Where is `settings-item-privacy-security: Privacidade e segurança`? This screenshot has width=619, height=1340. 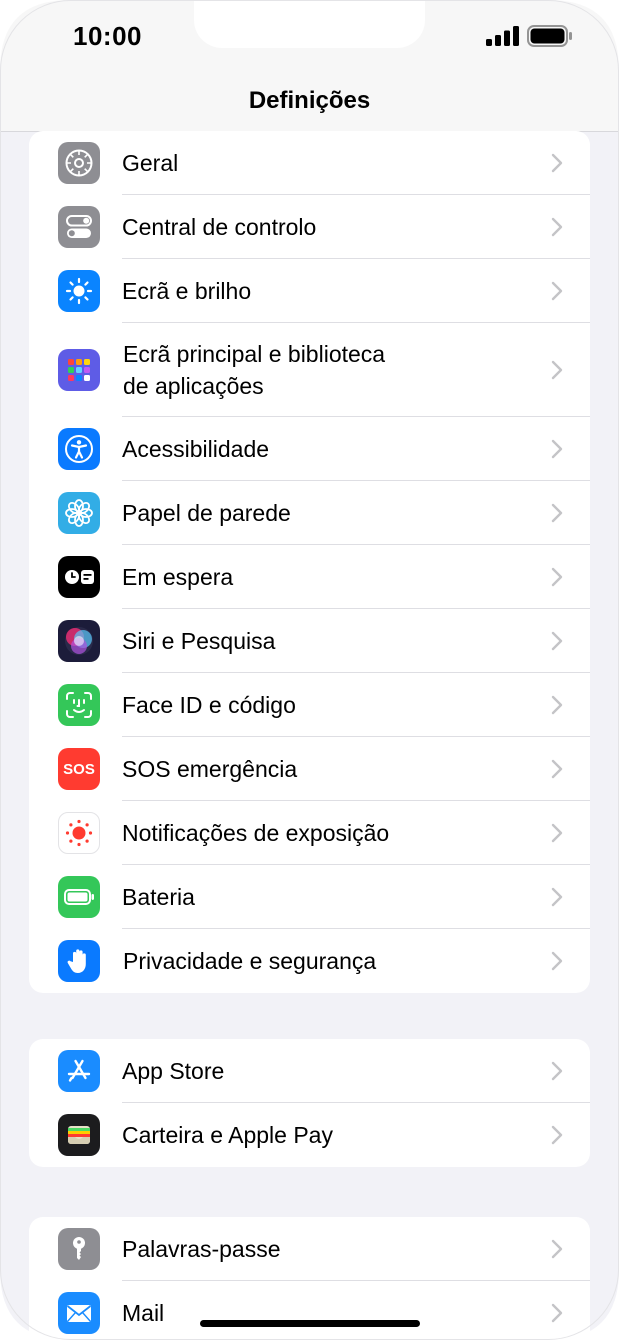
settings-item-privacy-security: Privacidade e segurança is located at coordinates (309, 961).